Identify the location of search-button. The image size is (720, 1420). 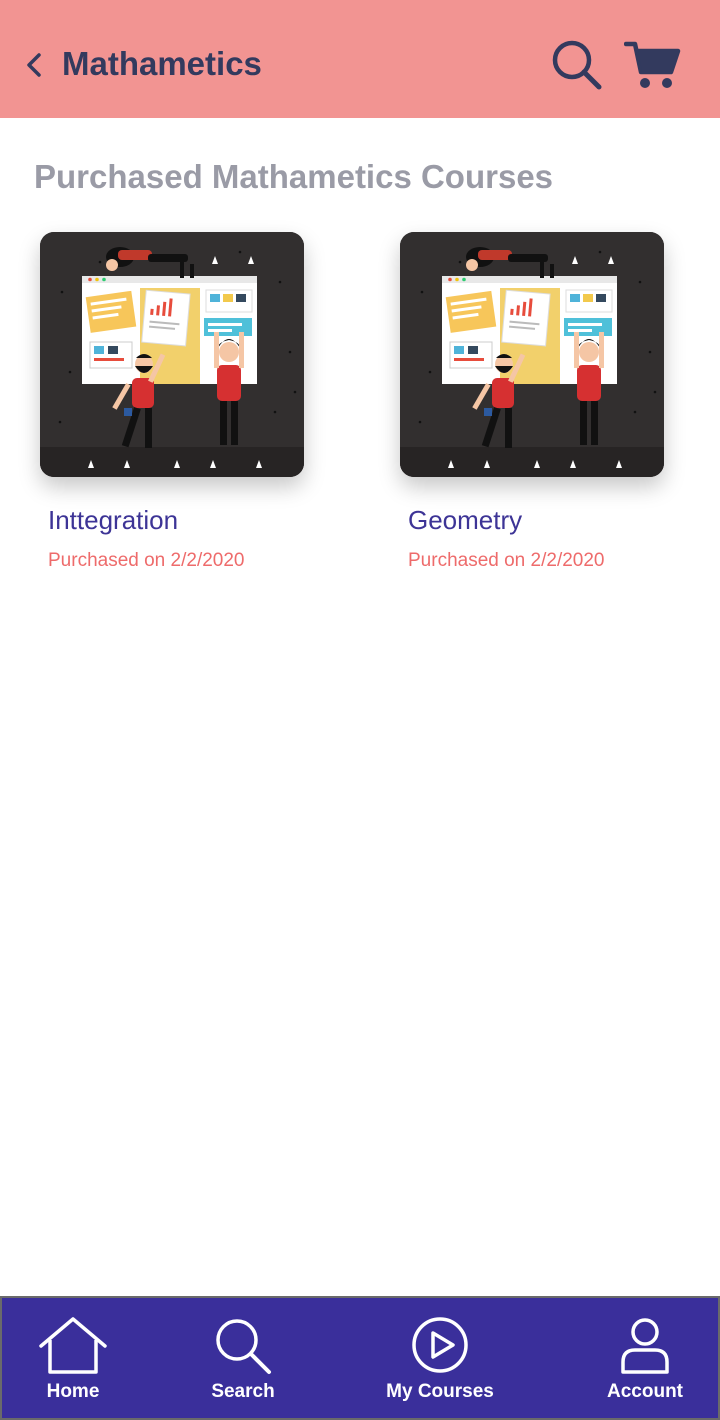
(576, 64).